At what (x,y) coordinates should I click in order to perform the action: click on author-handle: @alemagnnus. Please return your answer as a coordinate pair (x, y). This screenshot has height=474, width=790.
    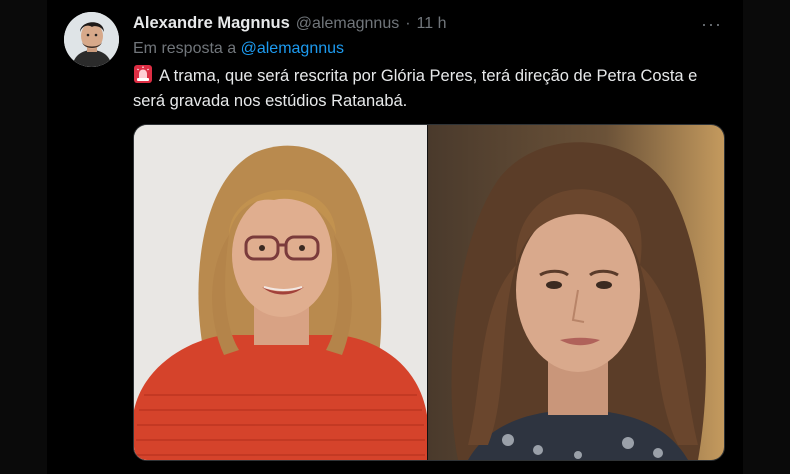
    Looking at the image, I should click on (347, 24).